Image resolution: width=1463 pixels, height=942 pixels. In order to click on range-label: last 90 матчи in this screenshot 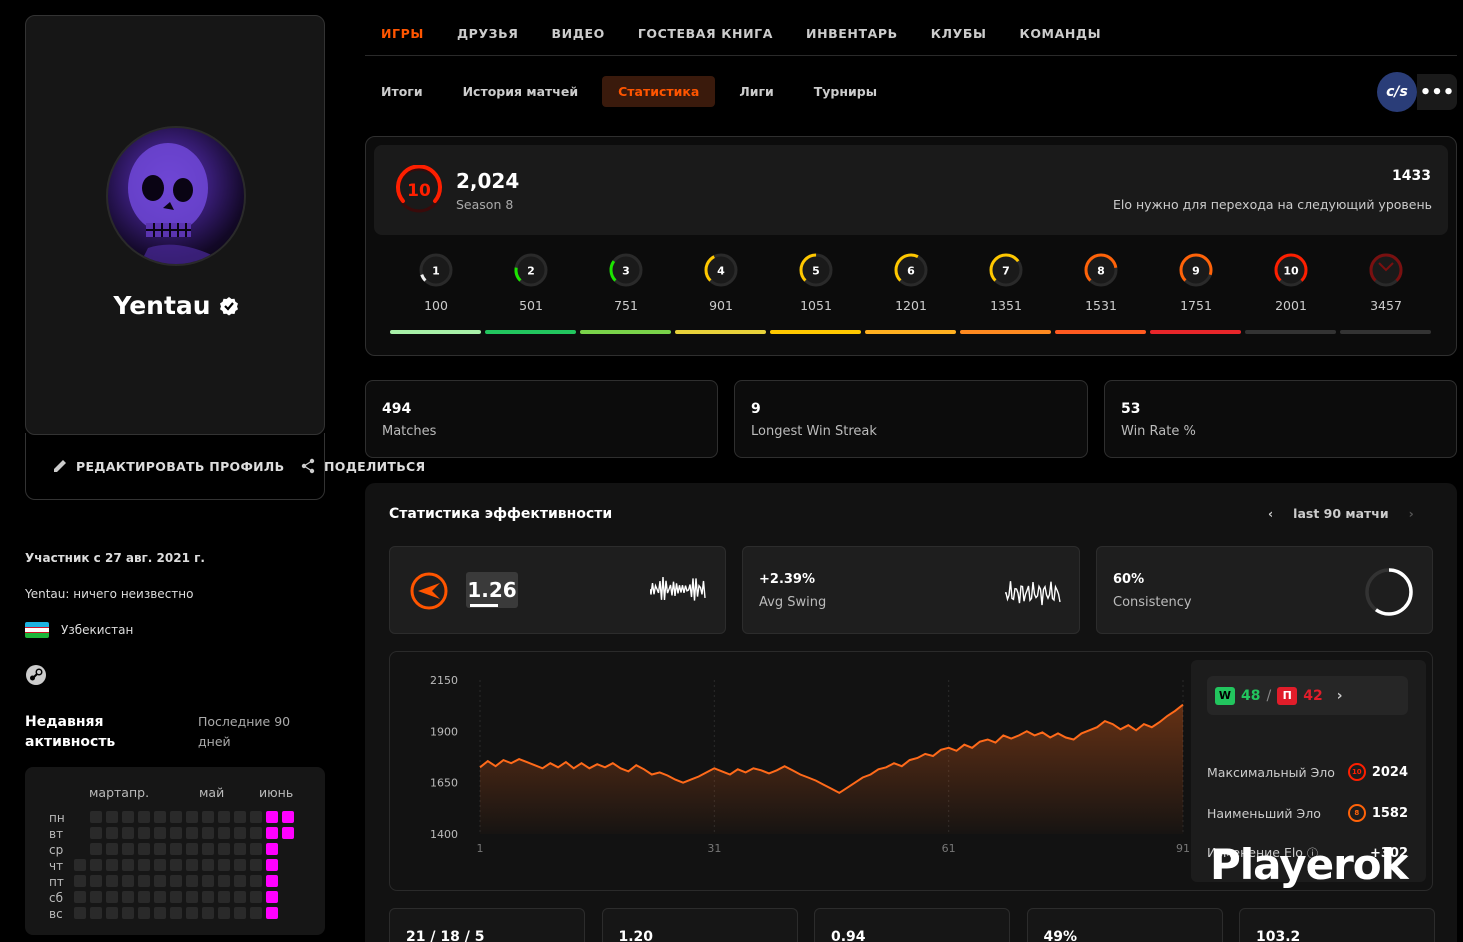, I will do `click(1340, 513)`.